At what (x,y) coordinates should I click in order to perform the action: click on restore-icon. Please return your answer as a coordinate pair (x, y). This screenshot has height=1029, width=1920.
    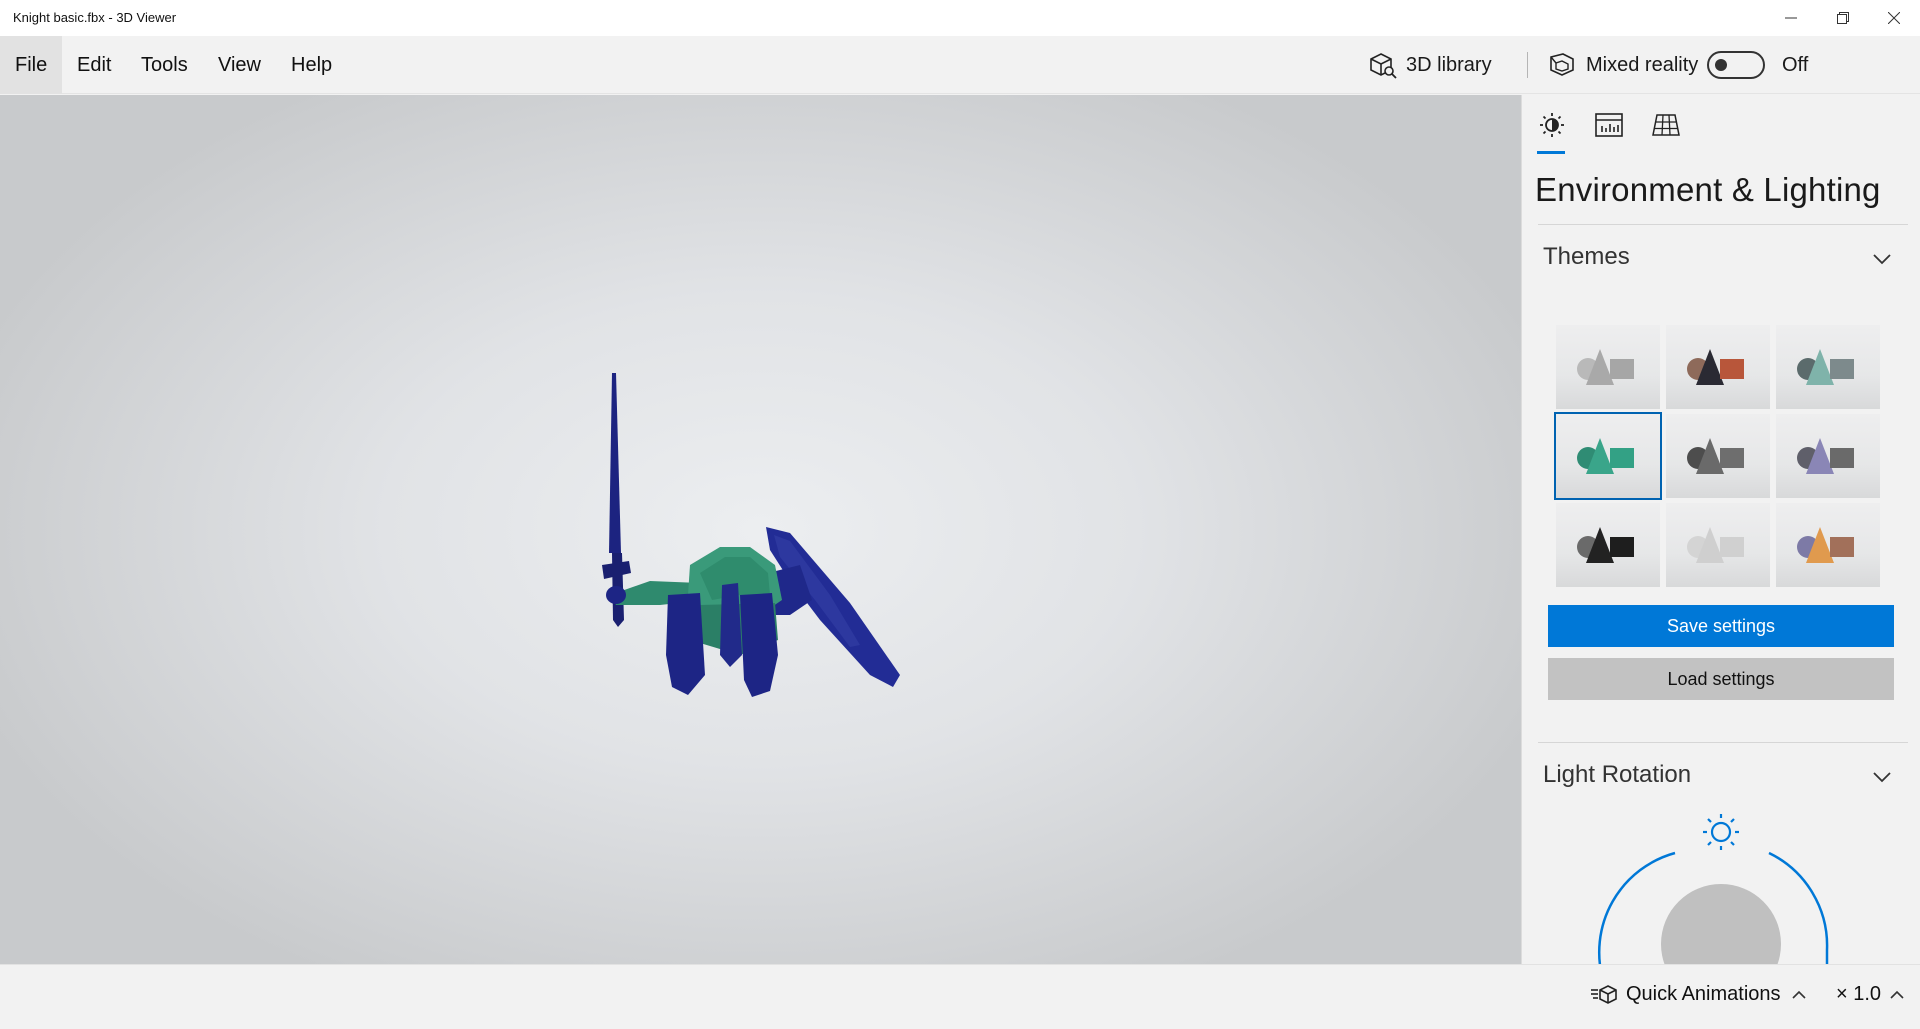
    Looking at the image, I should click on (1843, 18).